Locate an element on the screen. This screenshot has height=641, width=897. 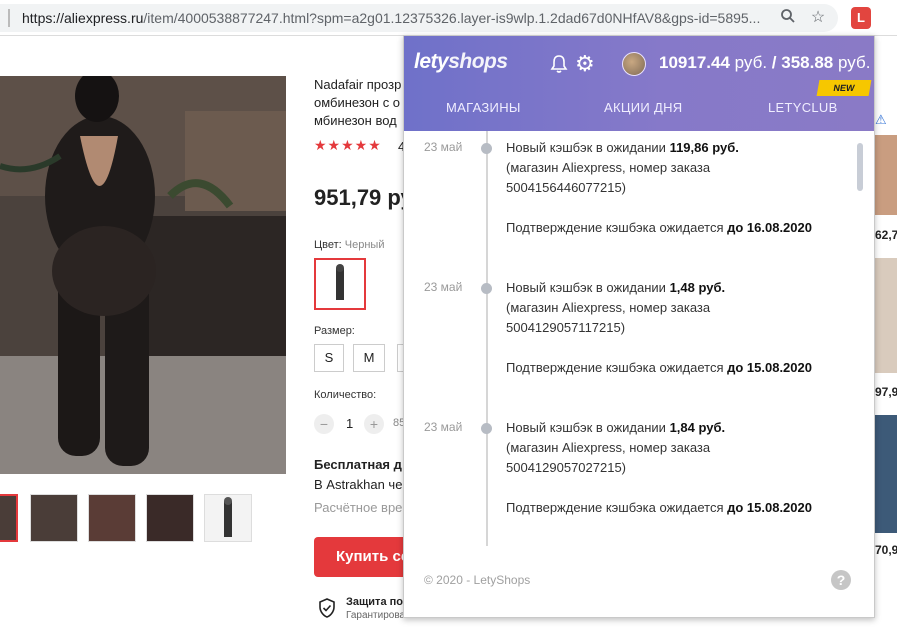
balance-display: 10917.44 руб. / 358.88 руб. is located at coordinates (764, 63).